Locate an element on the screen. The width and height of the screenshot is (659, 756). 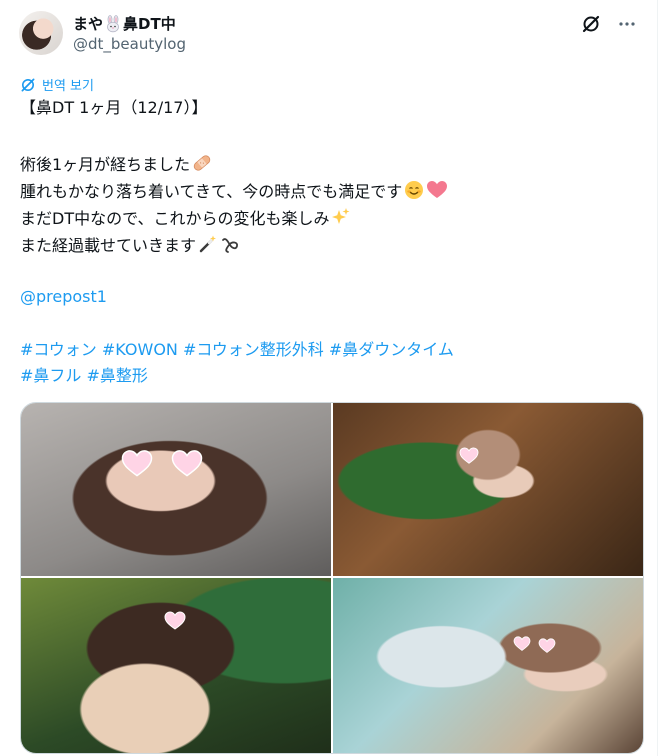
sparkles-icon is located at coordinates (341, 216).